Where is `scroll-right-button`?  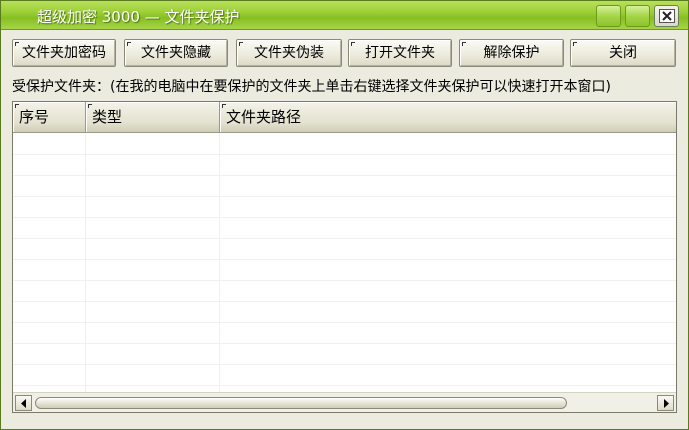 scroll-right-button is located at coordinates (665, 403).